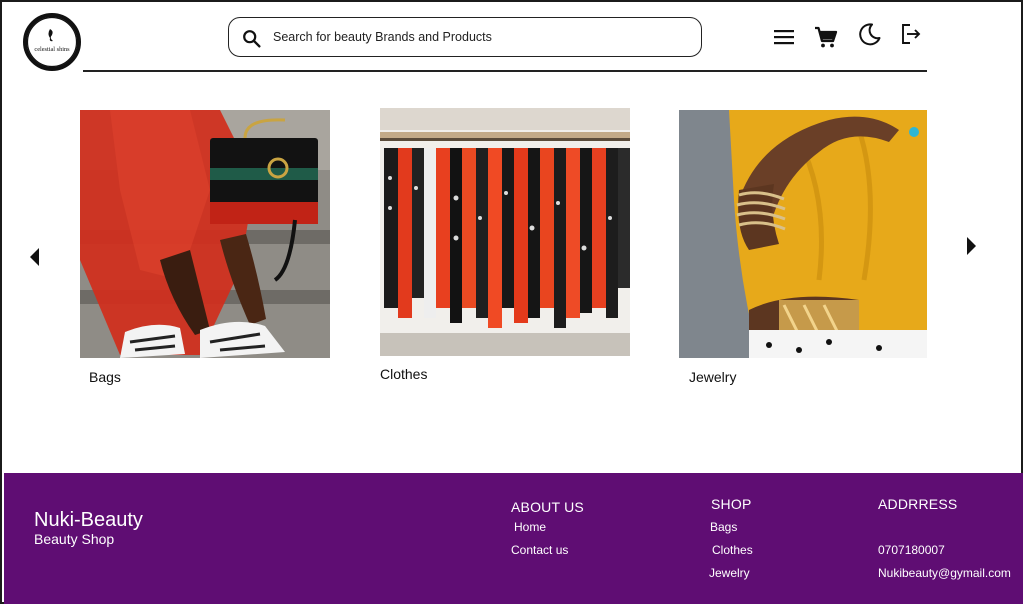  I want to click on footer-shop-heading: SHOP, so click(731, 504).